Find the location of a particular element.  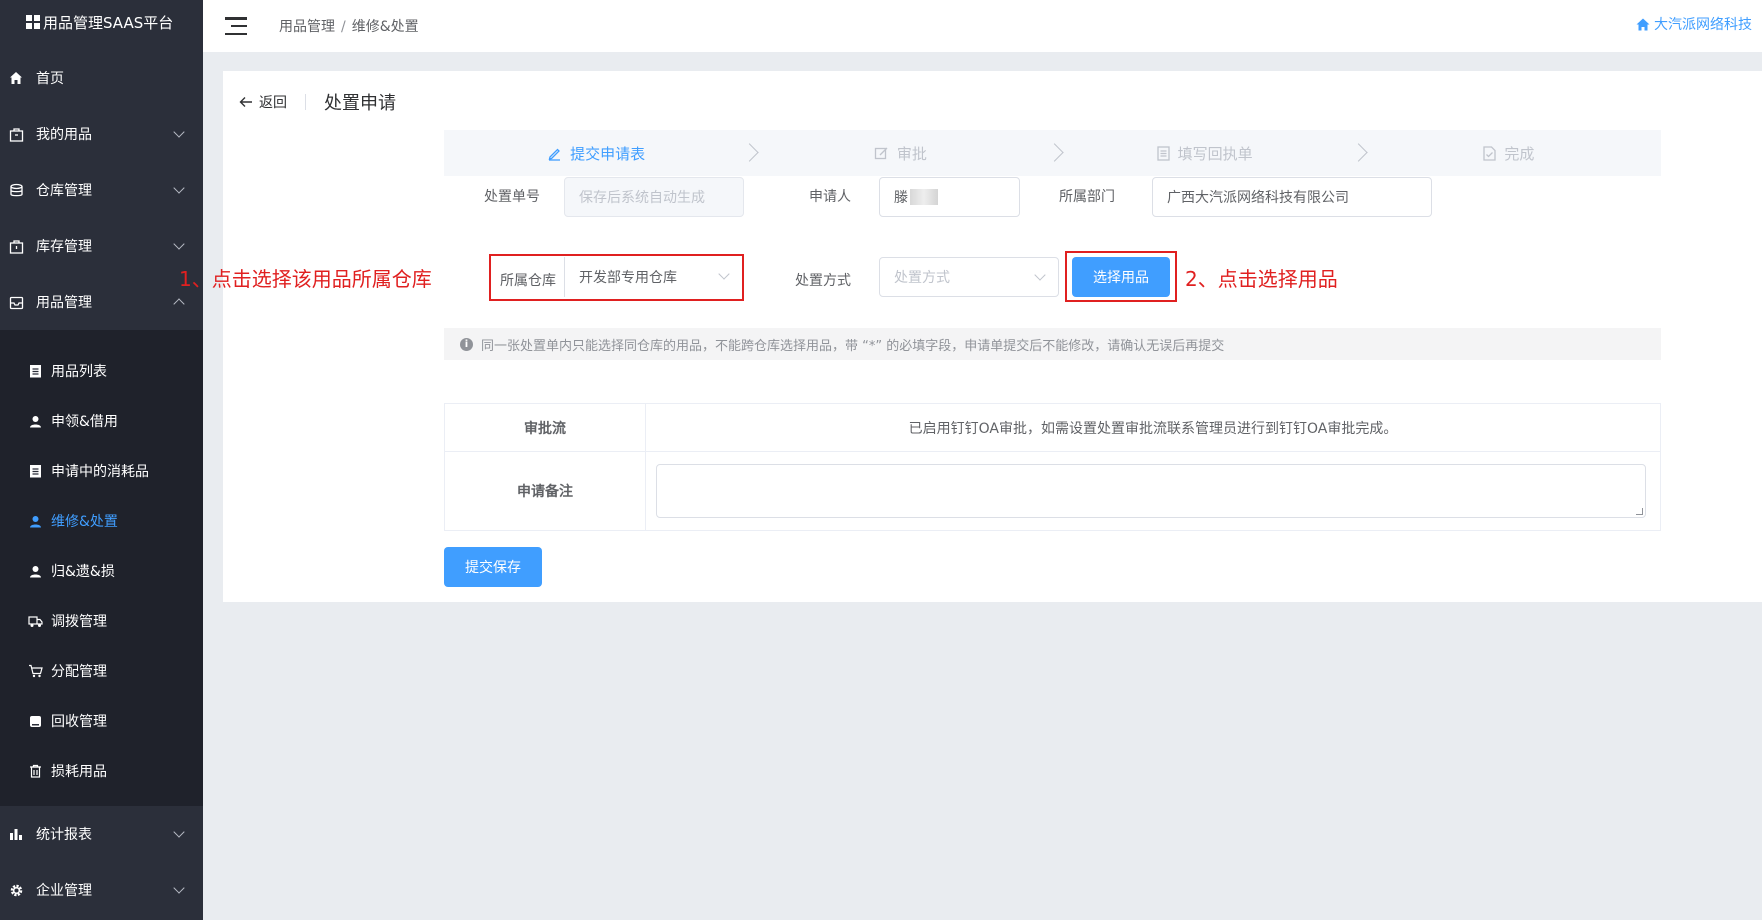

grid-icon is located at coordinates (33, 22).